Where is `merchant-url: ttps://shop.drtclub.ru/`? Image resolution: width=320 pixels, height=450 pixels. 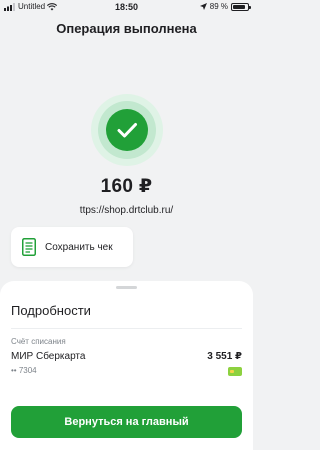 merchant-url: ttps://shop.drtclub.ru/ is located at coordinates (126, 210).